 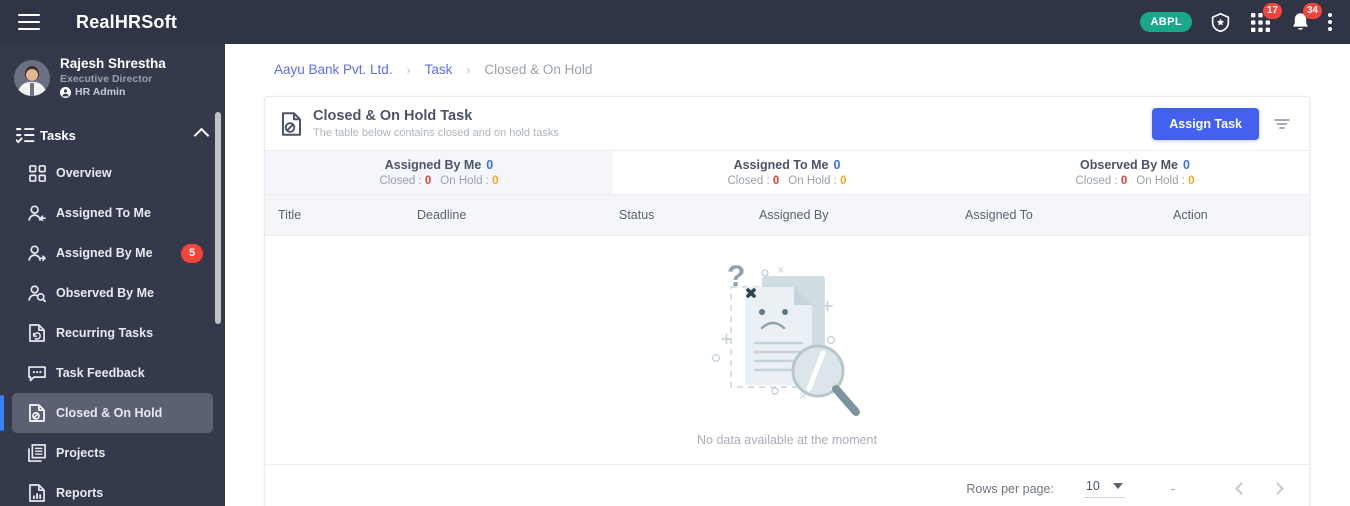 I want to click on sidebar-item-label: Assigned By Me, so click(x=104, y=253).